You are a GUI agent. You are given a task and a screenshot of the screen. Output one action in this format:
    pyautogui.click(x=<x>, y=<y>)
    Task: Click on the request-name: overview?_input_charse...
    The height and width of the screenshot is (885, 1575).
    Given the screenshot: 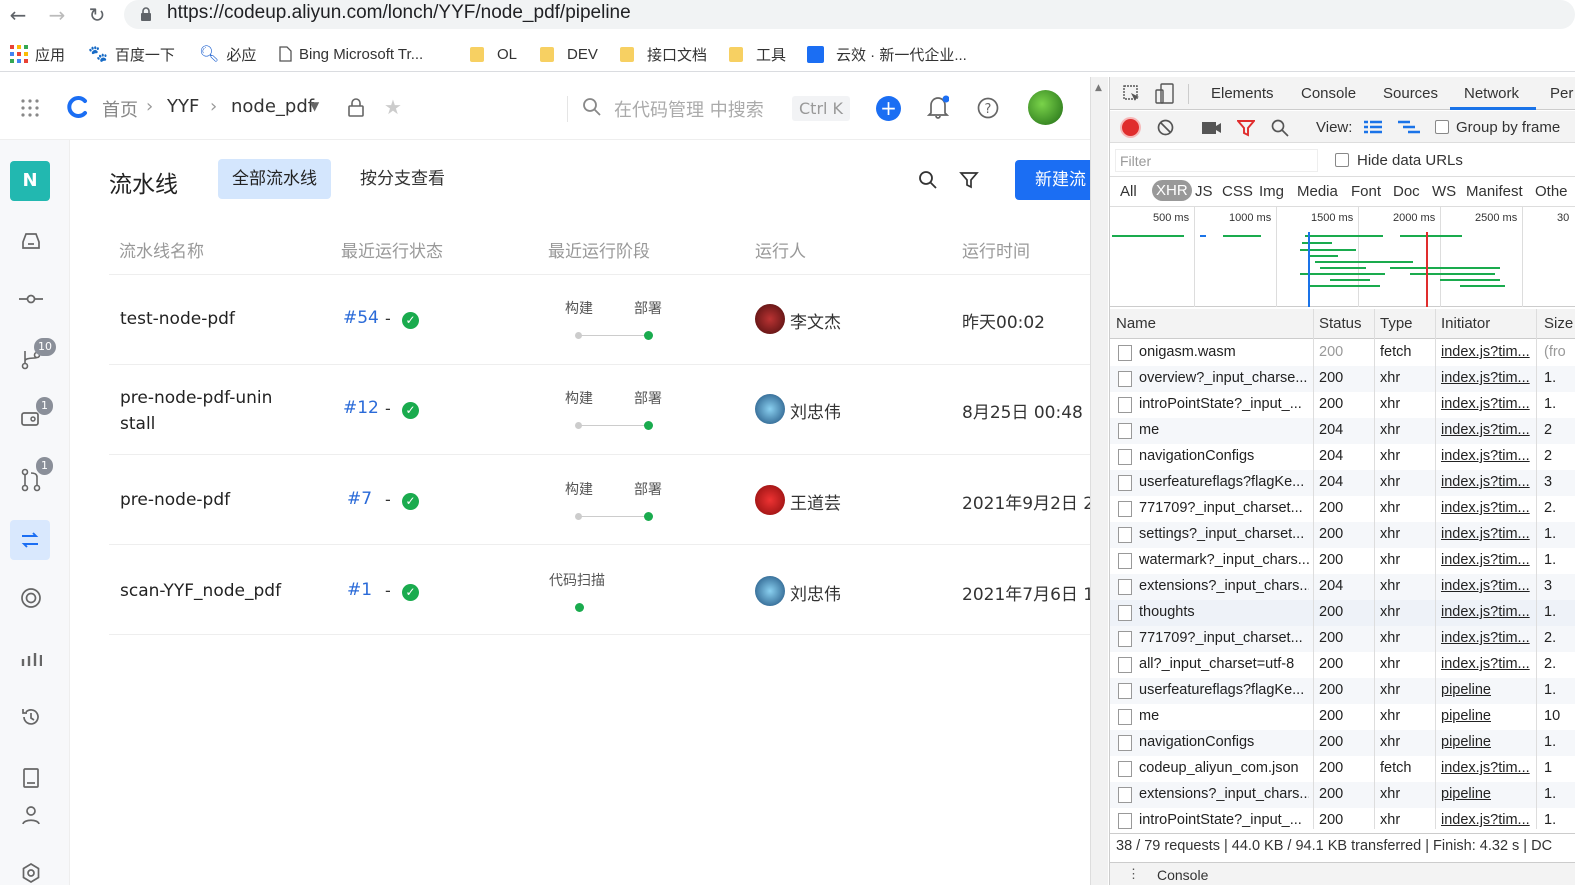 What is the action you would take?
    pyautogui.click(x=1224, y=378)
    